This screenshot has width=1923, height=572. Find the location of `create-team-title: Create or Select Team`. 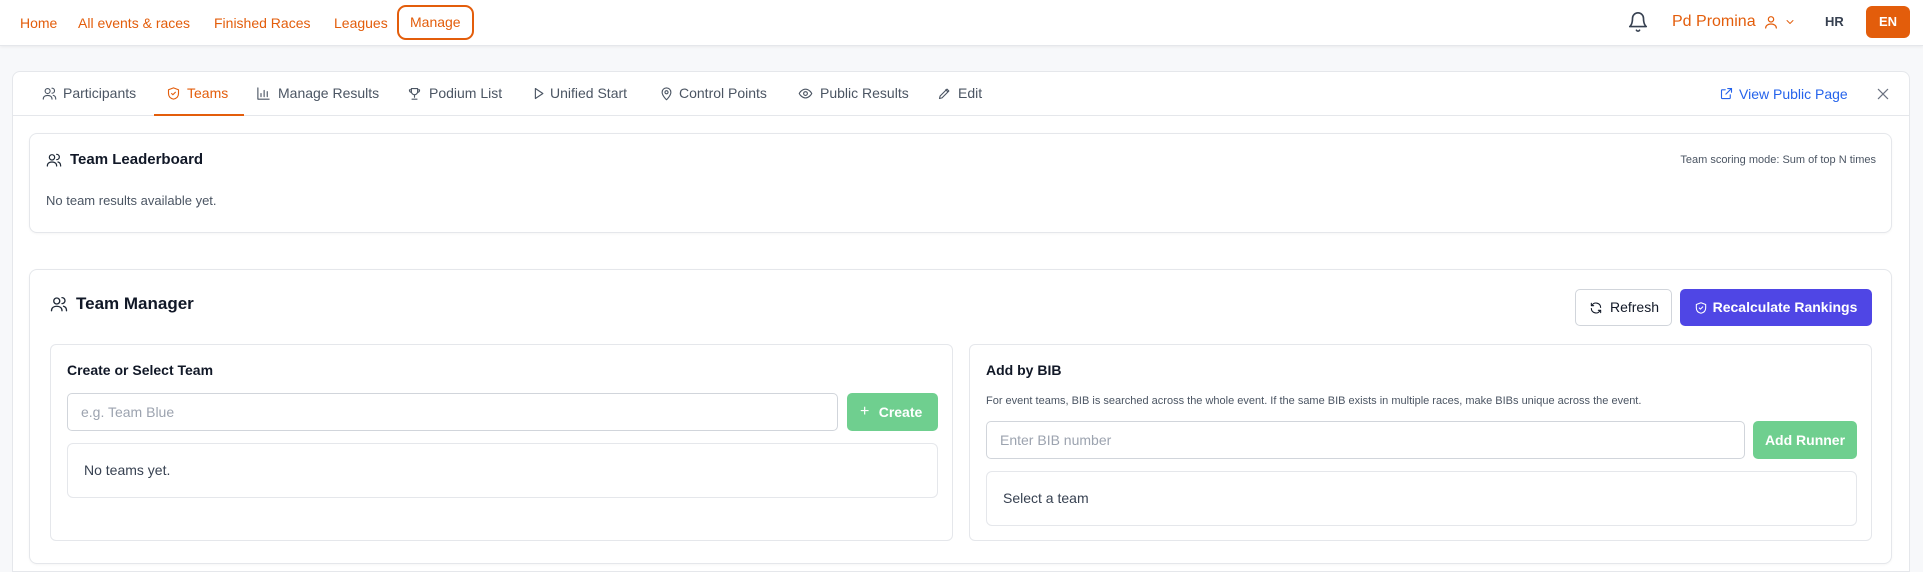

create-team-title: Create or Select Team is located at coordinates (140, 370).